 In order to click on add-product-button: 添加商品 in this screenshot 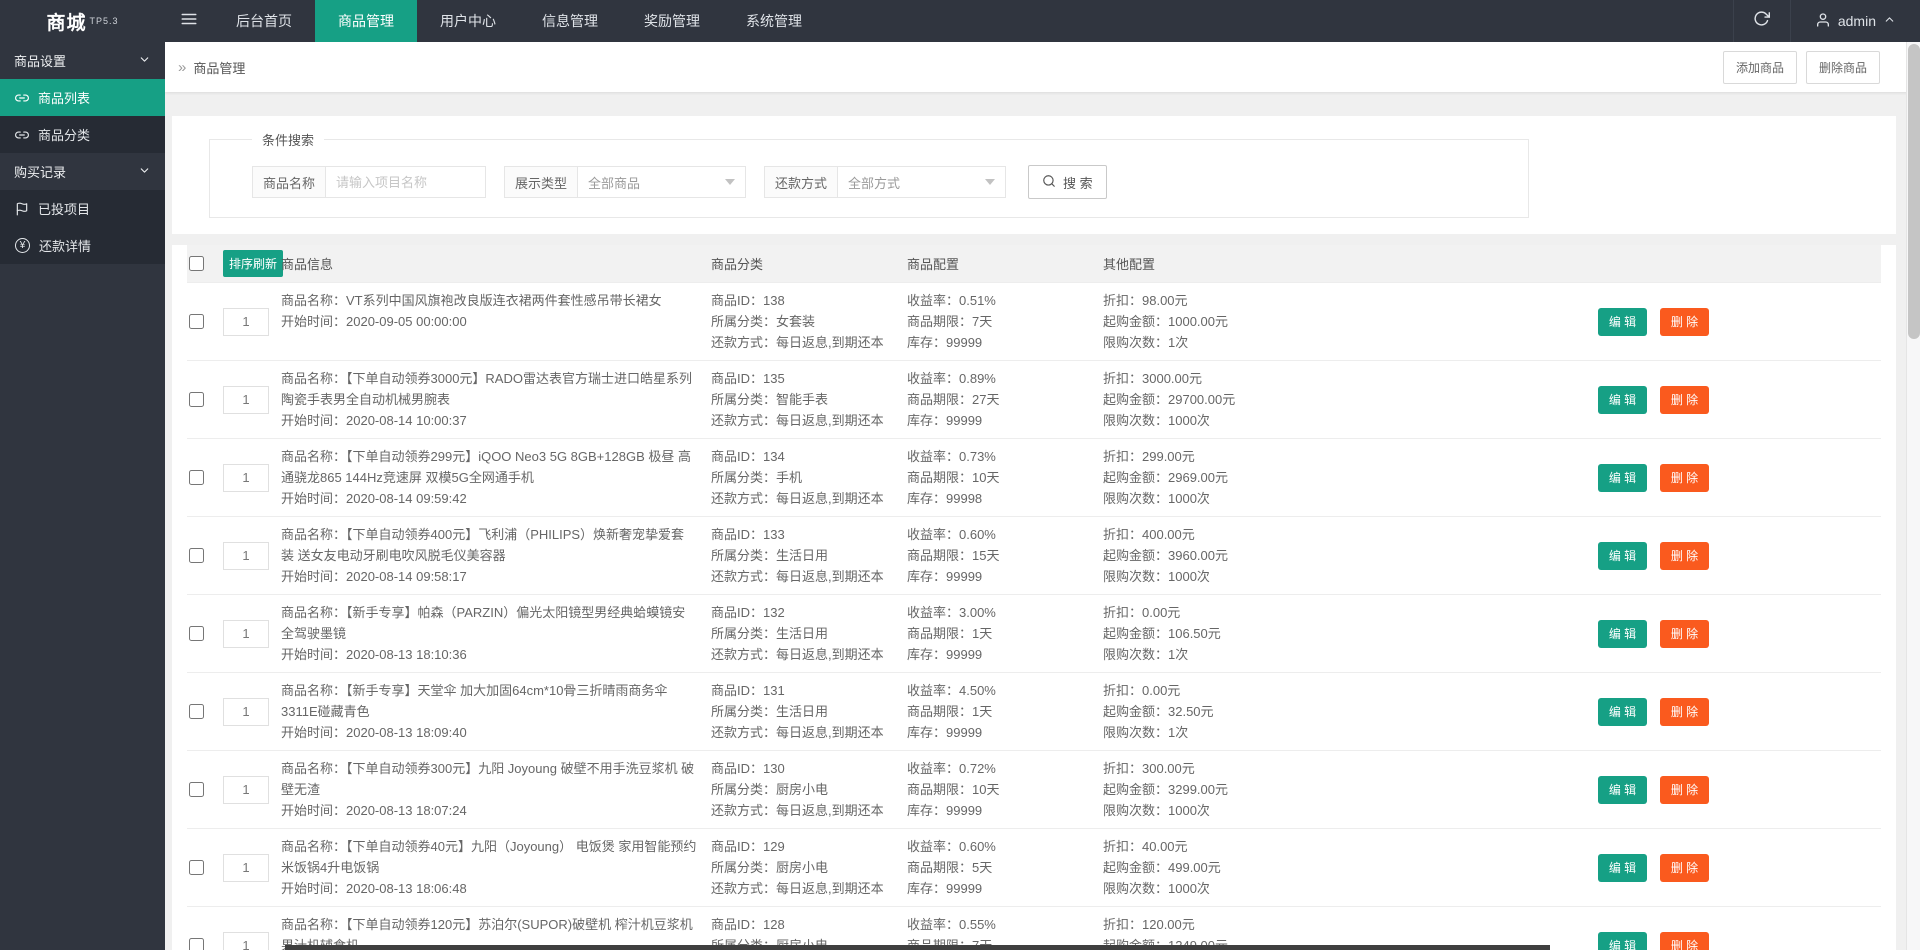, I will do `click(1759, 67)`.